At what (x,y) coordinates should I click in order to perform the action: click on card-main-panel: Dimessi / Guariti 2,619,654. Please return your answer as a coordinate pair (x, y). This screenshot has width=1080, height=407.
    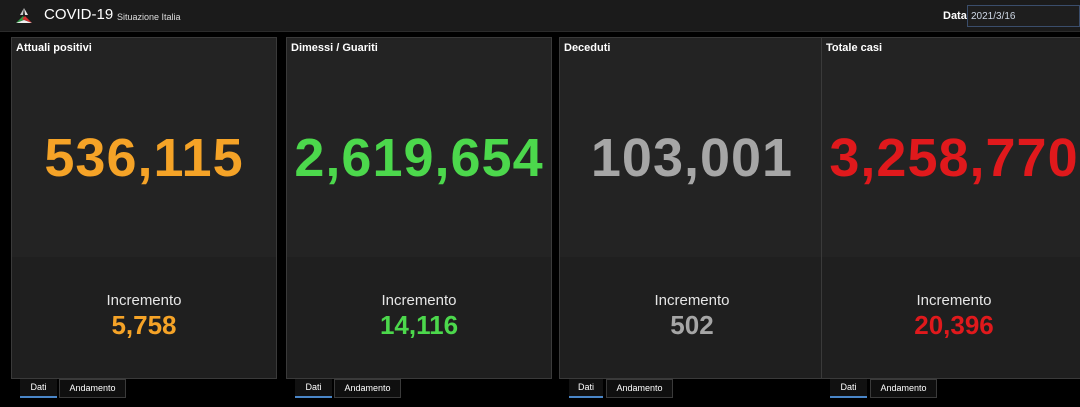
    Looking at the image, I should click on (419, 147).